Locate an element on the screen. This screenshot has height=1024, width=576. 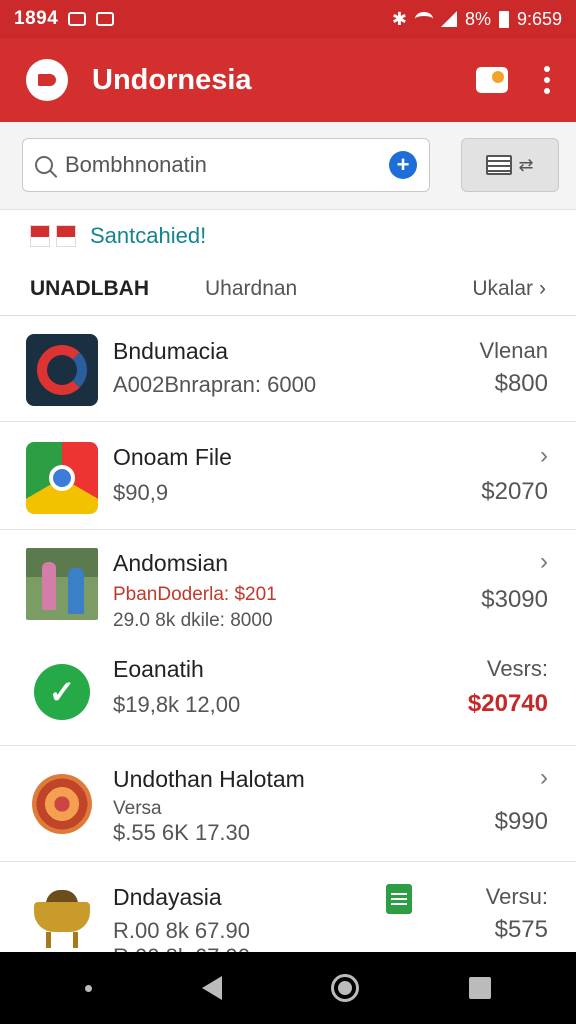
list-item: ✓ Eoanatih $19,8k 12,00 Vesrs: $20740 is located at coordinates (288, 694).